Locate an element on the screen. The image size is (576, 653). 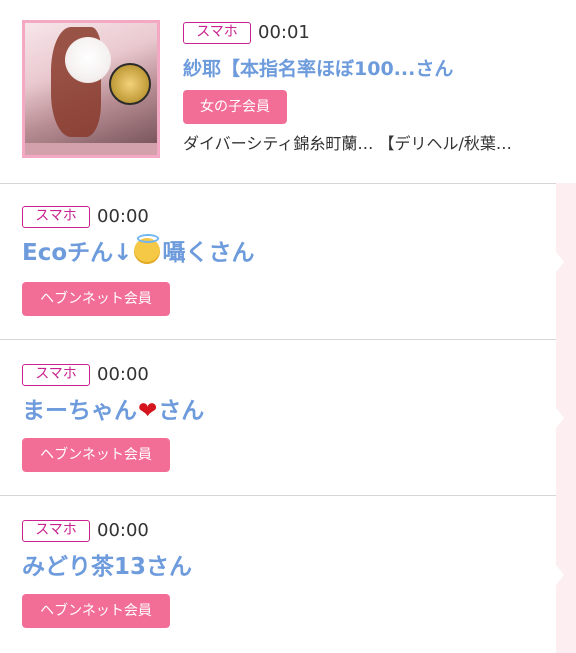
user-name-part: 囁くさん is located at coordinates (208, 253).